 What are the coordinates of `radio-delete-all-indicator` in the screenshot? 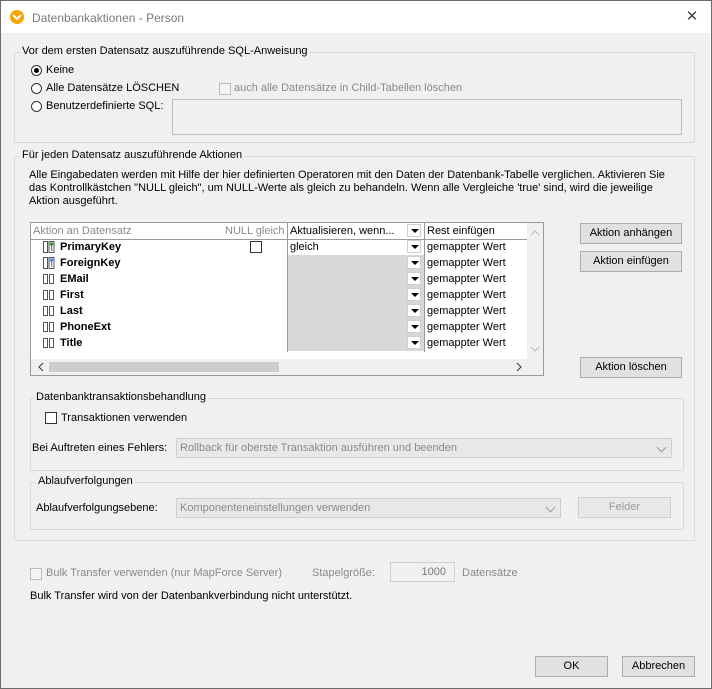 It's located at (36, 88).